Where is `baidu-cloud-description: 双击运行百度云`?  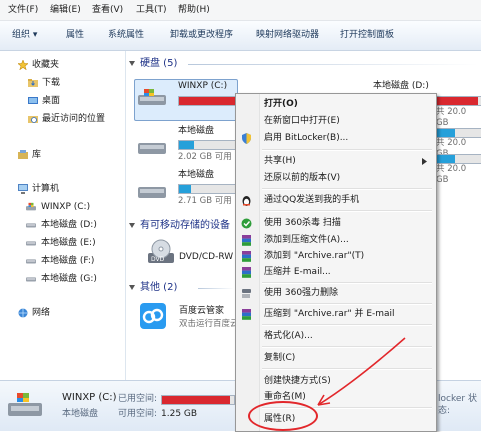
baidu-cloud-description: 双击运行百度云 is located at coordinates (209, 324).